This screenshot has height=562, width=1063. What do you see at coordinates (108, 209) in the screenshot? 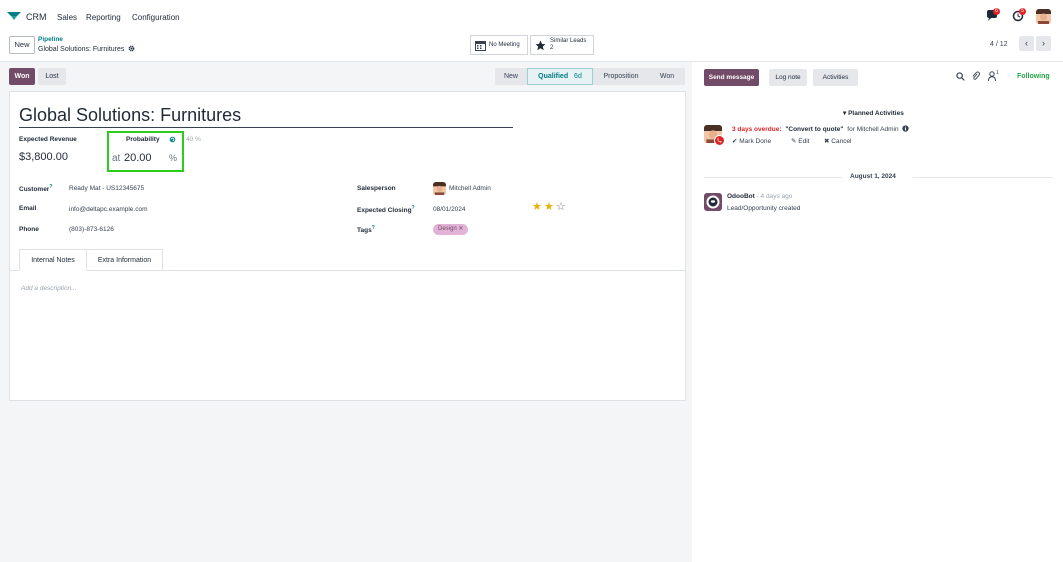
I see `email-field: info@deltapc.example.com` at bounding box center [108, 209].